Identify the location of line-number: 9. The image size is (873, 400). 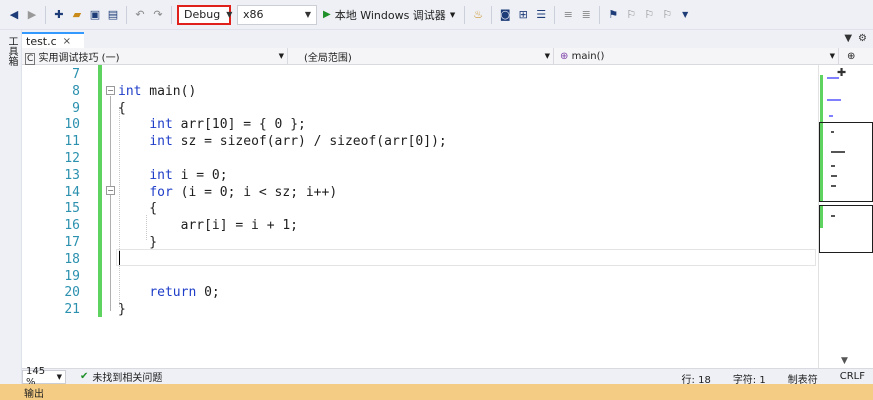
(76, 108).